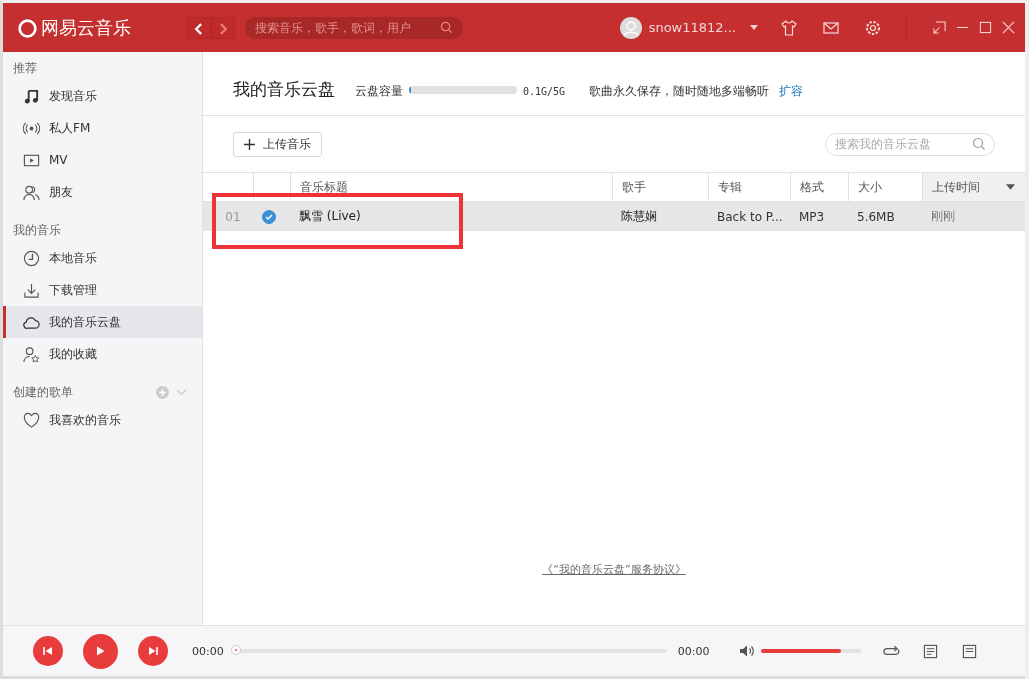 The height and width of the screenshot is (679, 1029). I want to click on play-button, so click(100, 651).